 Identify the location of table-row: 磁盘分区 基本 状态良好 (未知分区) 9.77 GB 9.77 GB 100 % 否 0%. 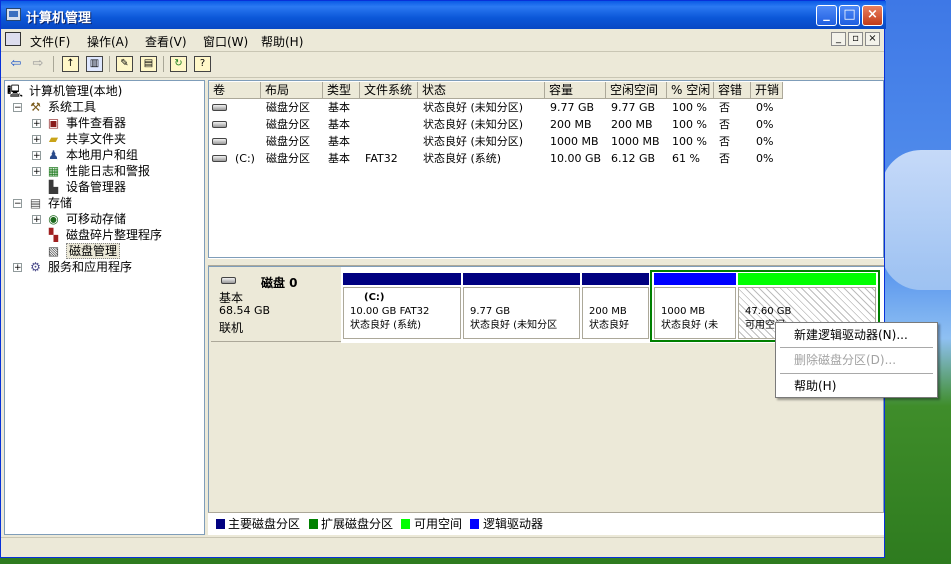
(546, 108).